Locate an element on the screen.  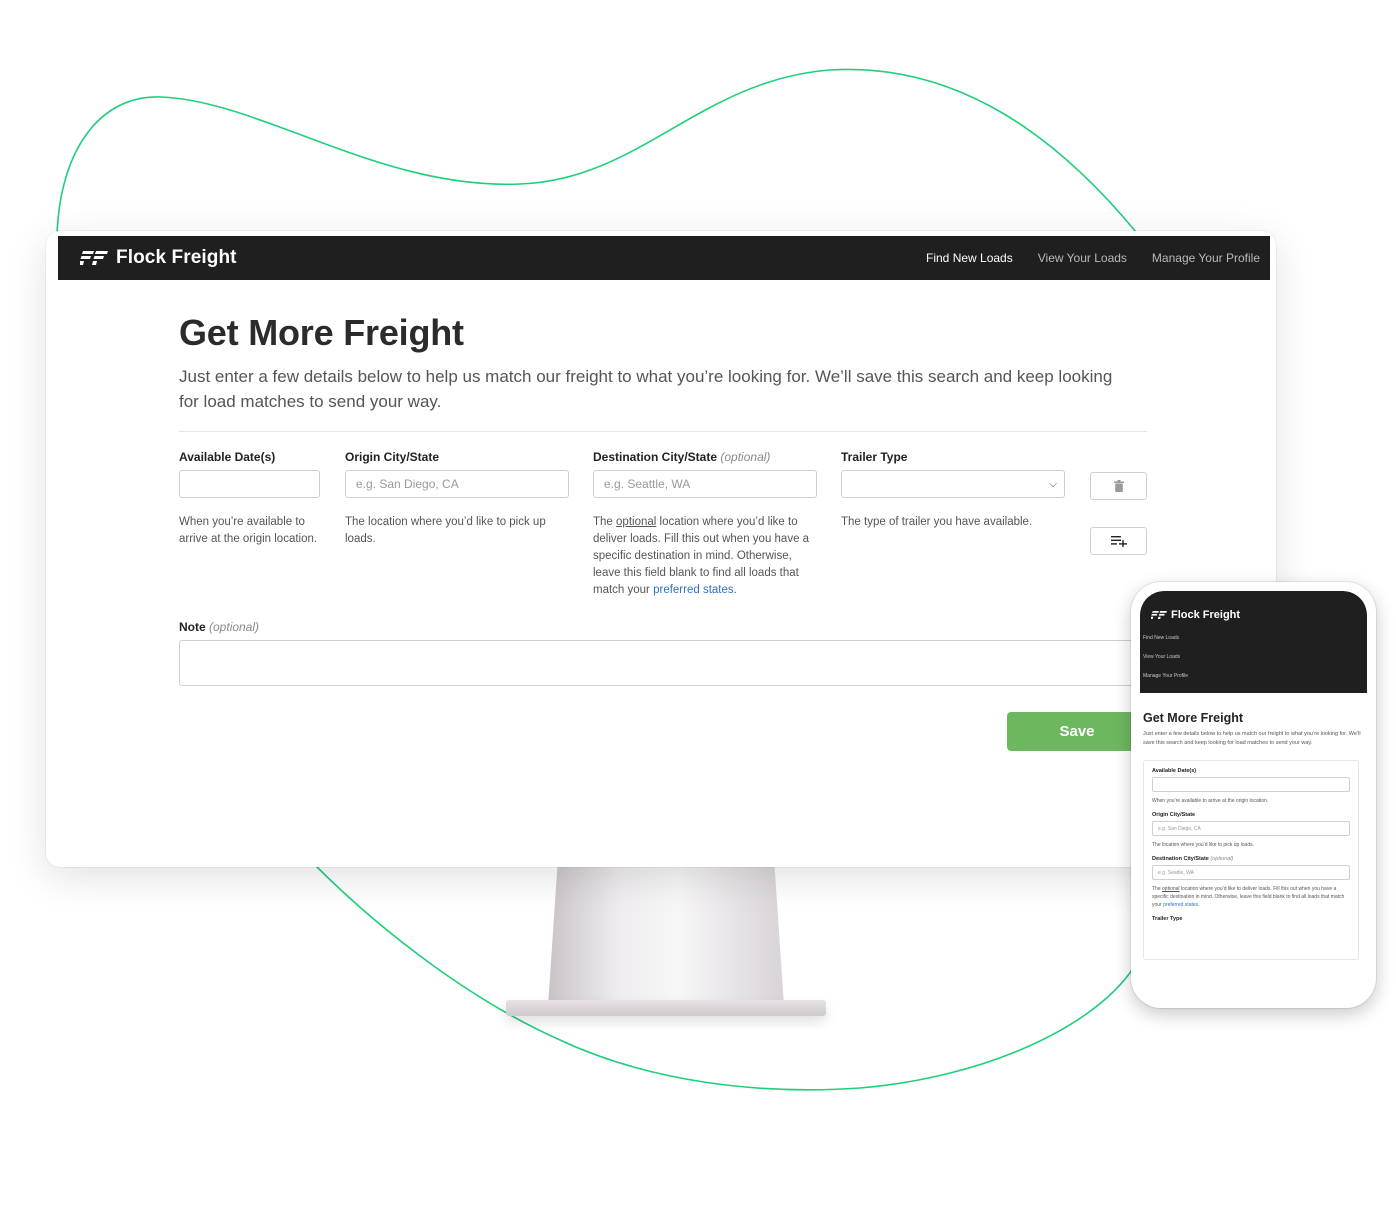
phone-destination-help-before: The is located at coordinates (1156, 889).